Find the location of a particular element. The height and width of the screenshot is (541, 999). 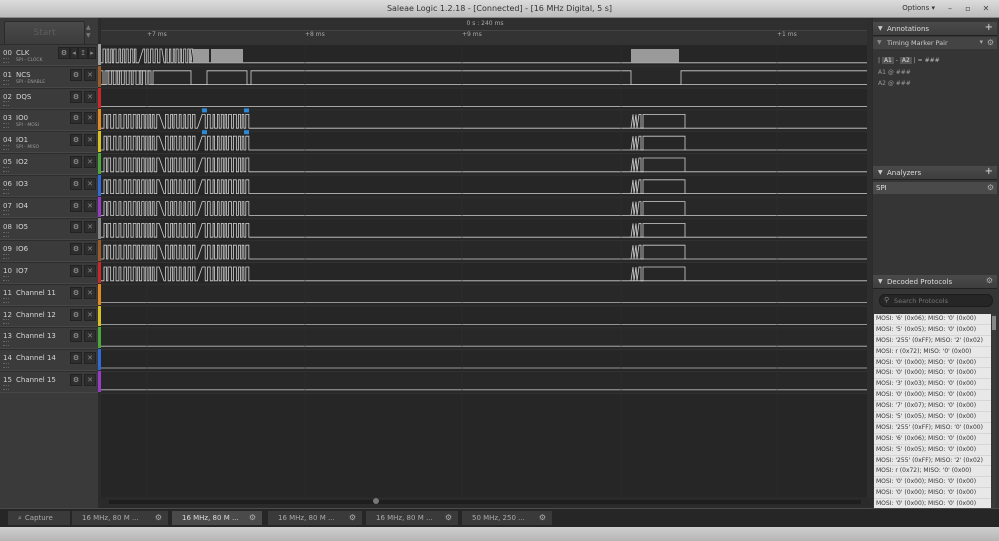

start-button: Start is located at coordinates (44, 33).